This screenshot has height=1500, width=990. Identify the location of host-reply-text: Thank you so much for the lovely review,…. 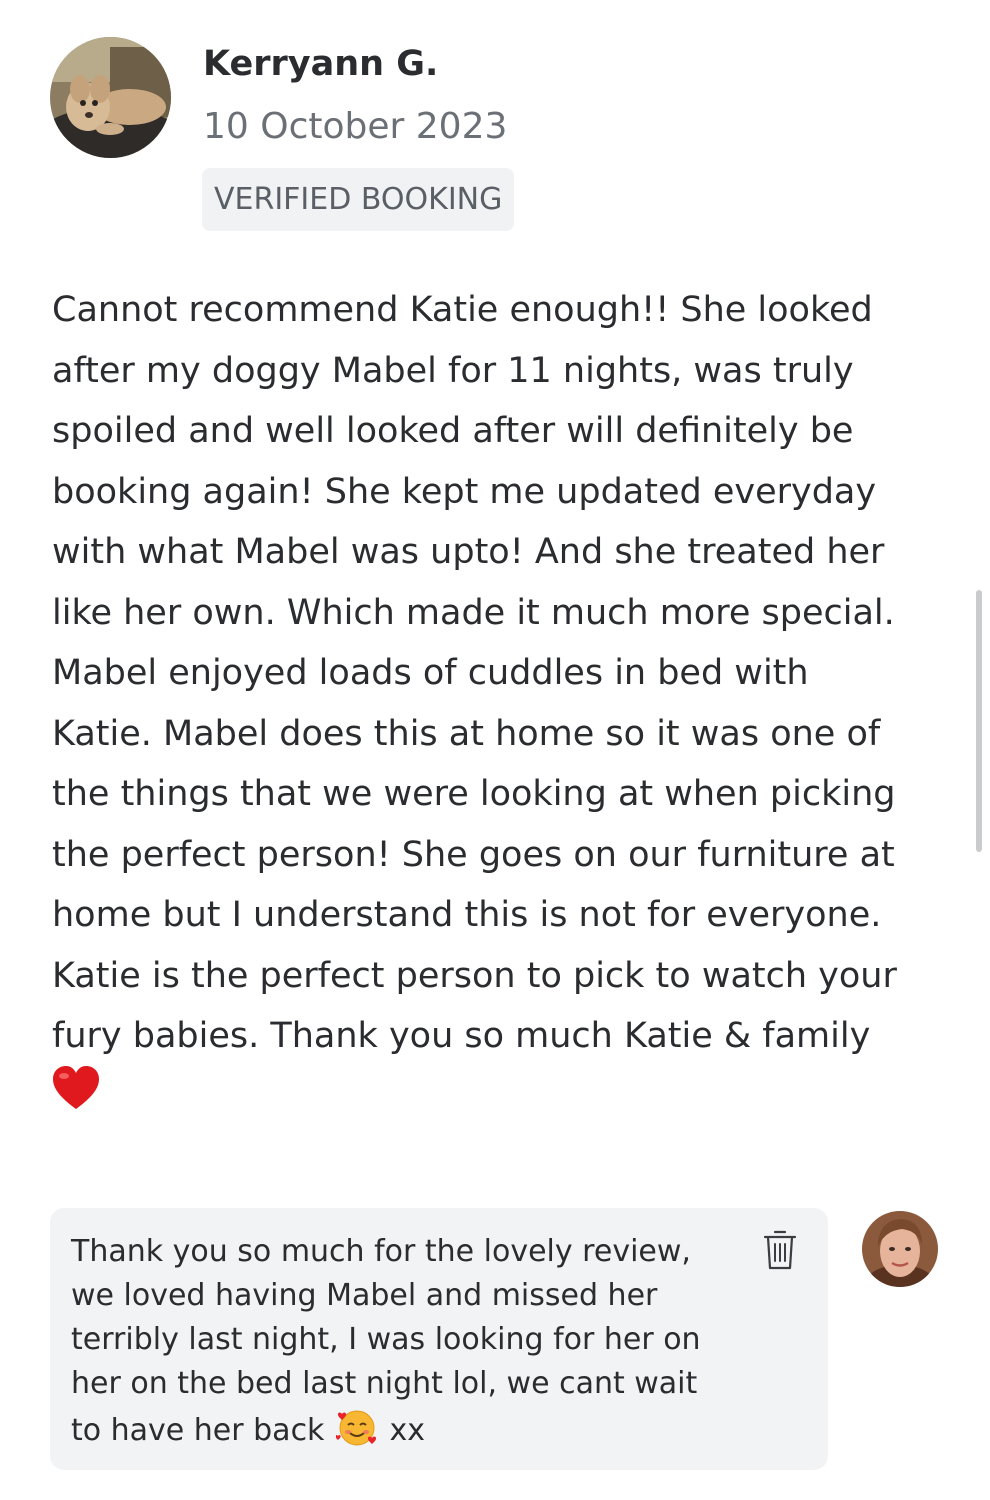
(411, 1341).